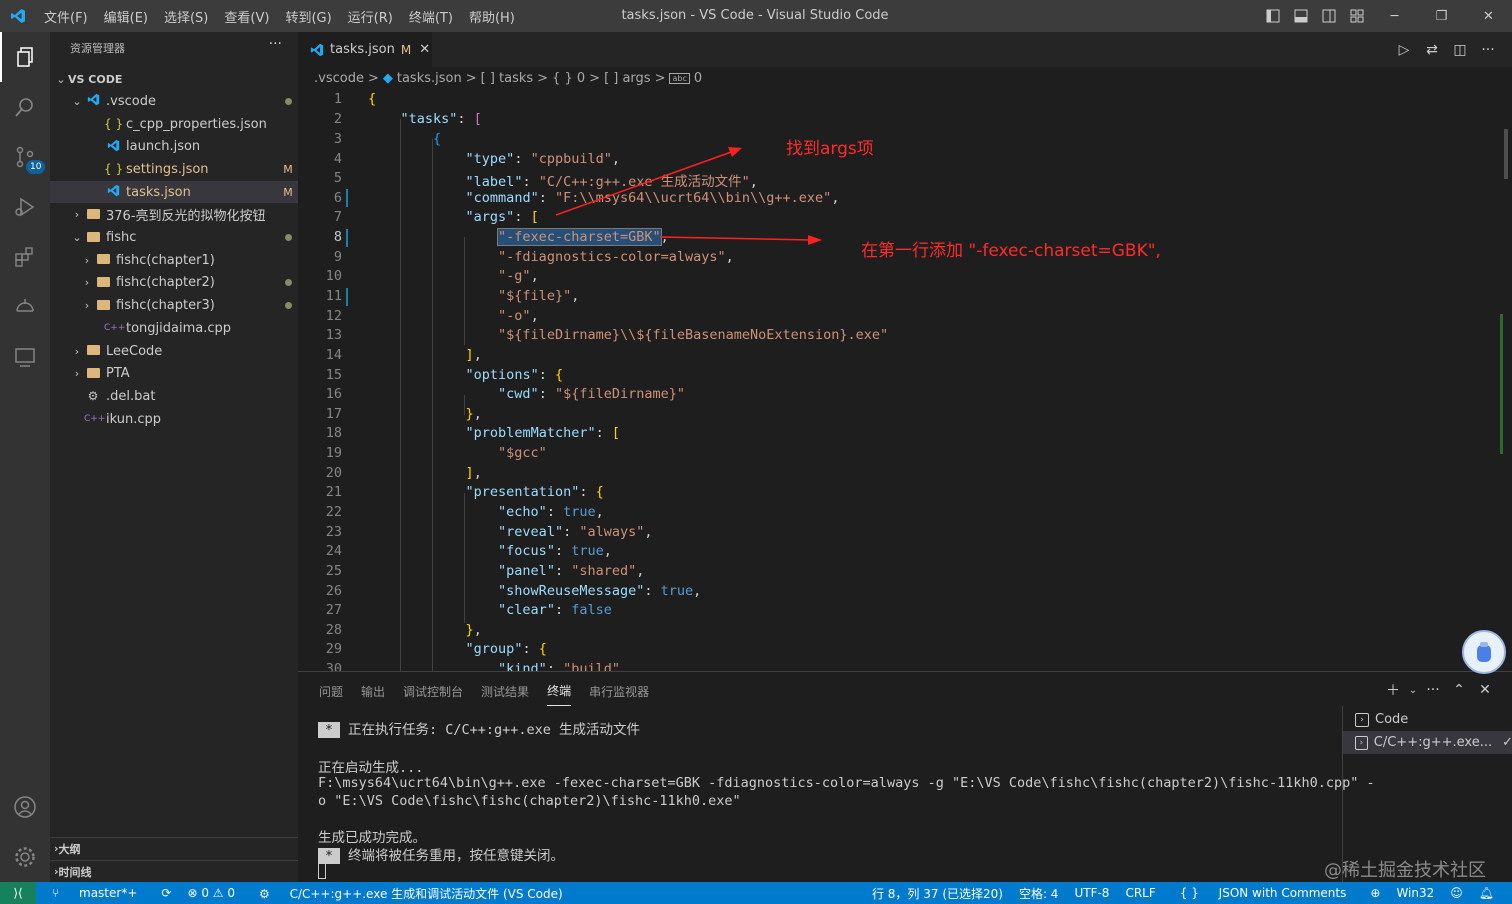 Image resolution: width=1512 pixels, height=904 pixels. I want to click on file-tree-item: launch.json, so click(174, 146).